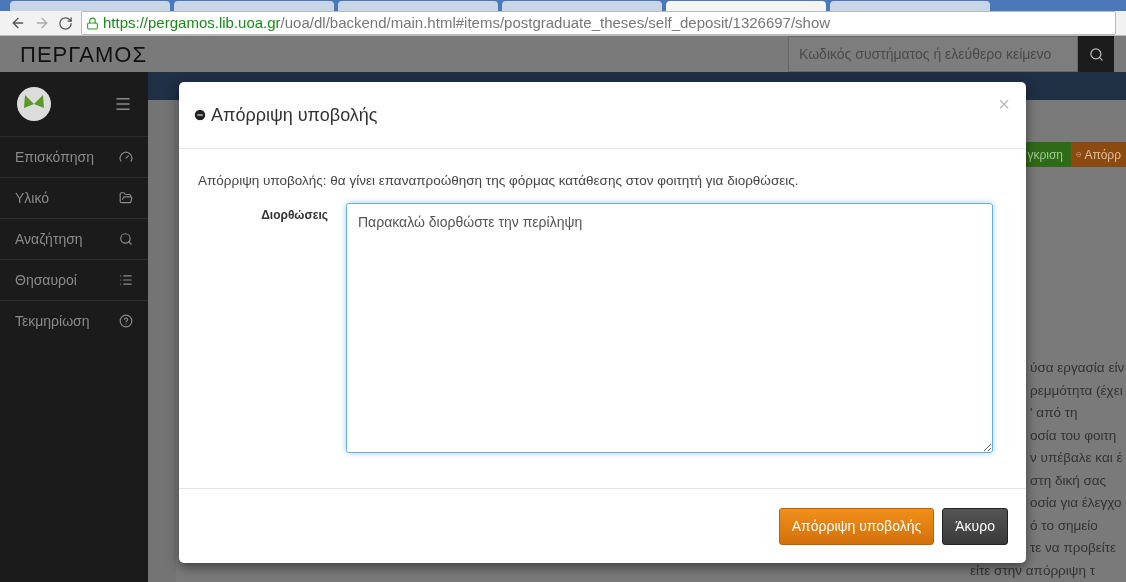 Image resolution: width=1126 pixels, height=582 pixels. Describe the element at coordinates (294, 216) in the screenshot. I see `field-label: Διορθώσεις` at that location.